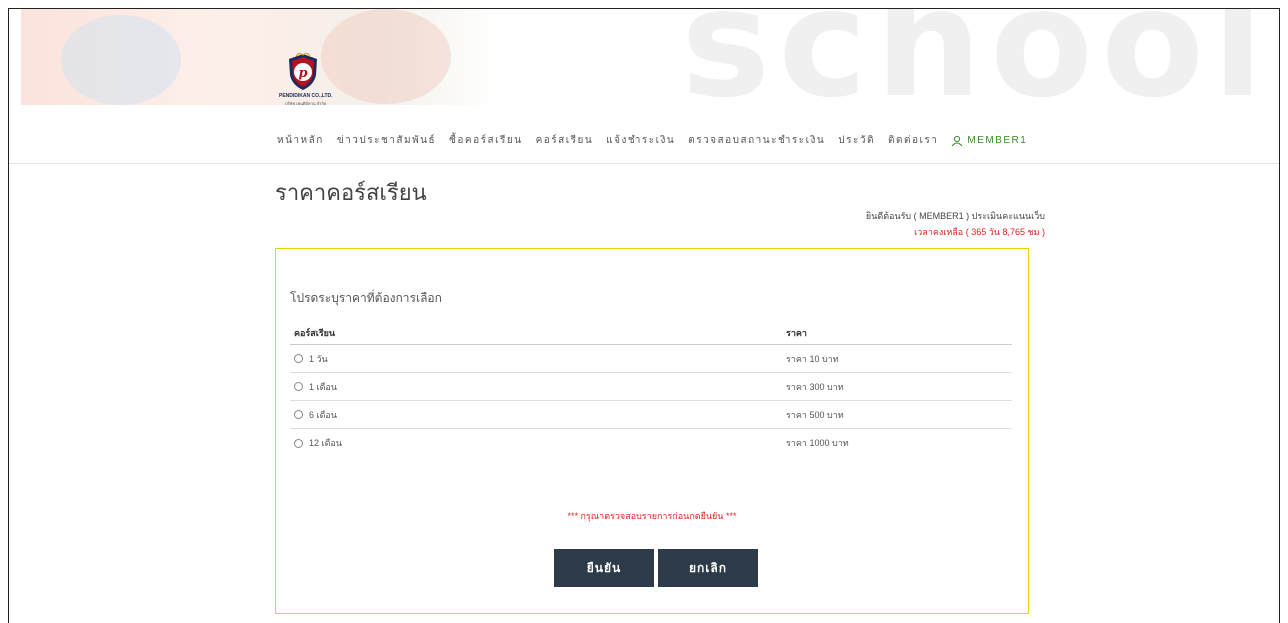 The width and height of the screenshot is (1288, 623). Describe the element at coordinates (812, 358) in the screenshot. I see `price-label: ราคา 10 บาท` at that location.